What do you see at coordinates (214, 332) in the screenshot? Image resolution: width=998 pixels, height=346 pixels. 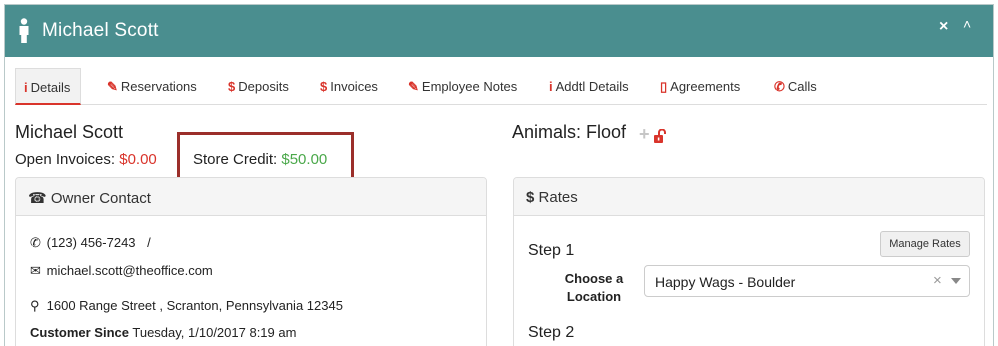 I see `customer-since-value: Tuesday, 1/10/2017 8:19 am` at bounding box center [214, 332].